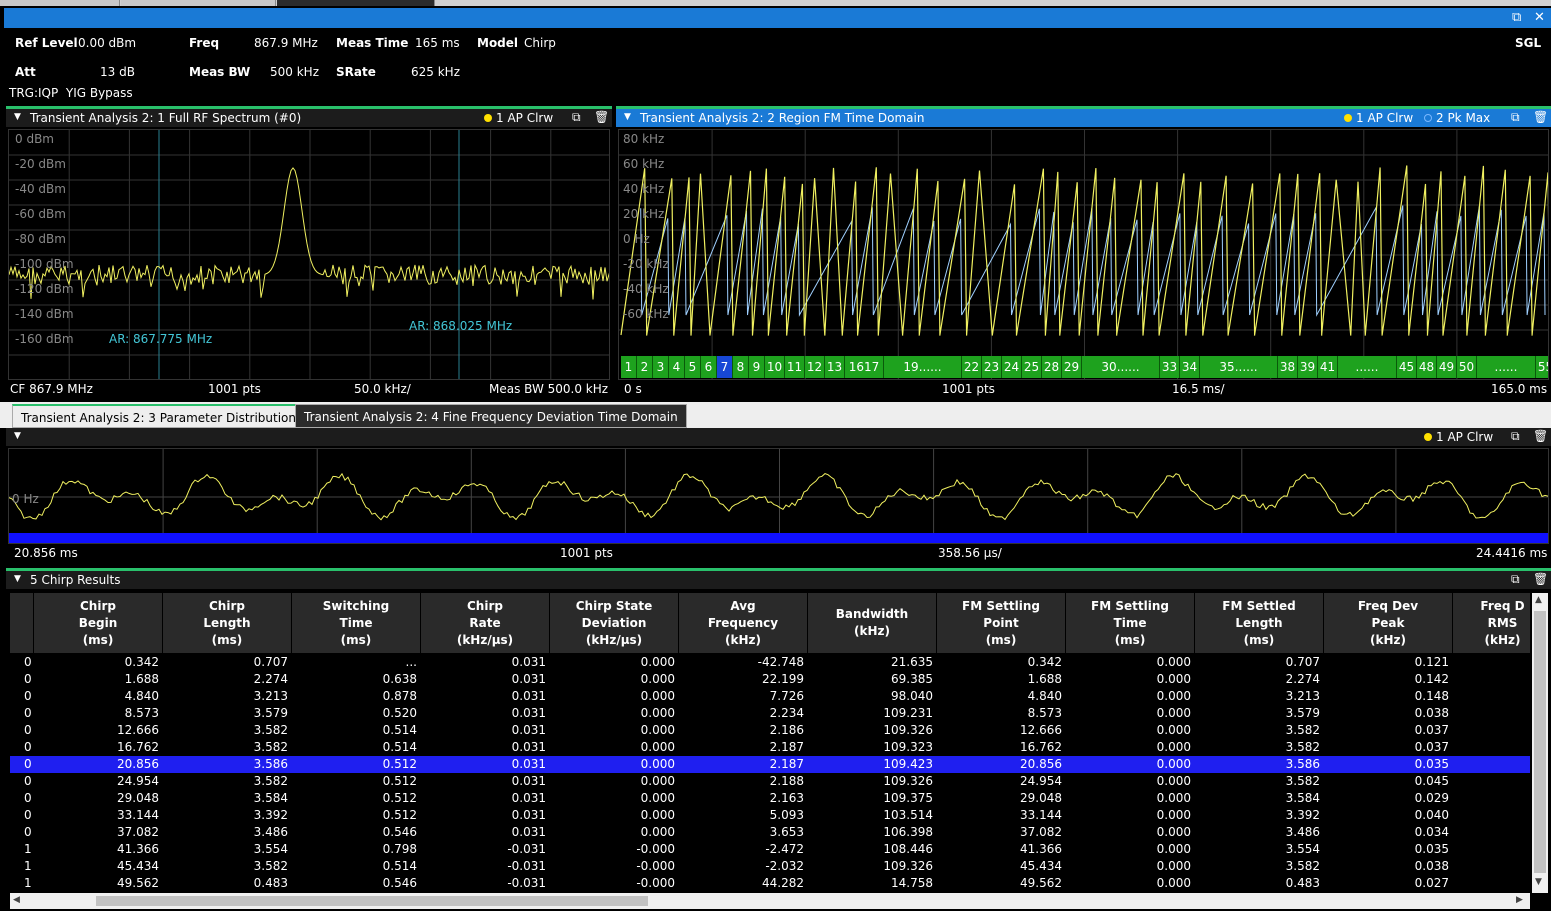 This screenshot has width=1551, height=911. Describe the element at coordinates (775, 367) in the screenshot. I see `chirp-segment: 10` at that location.